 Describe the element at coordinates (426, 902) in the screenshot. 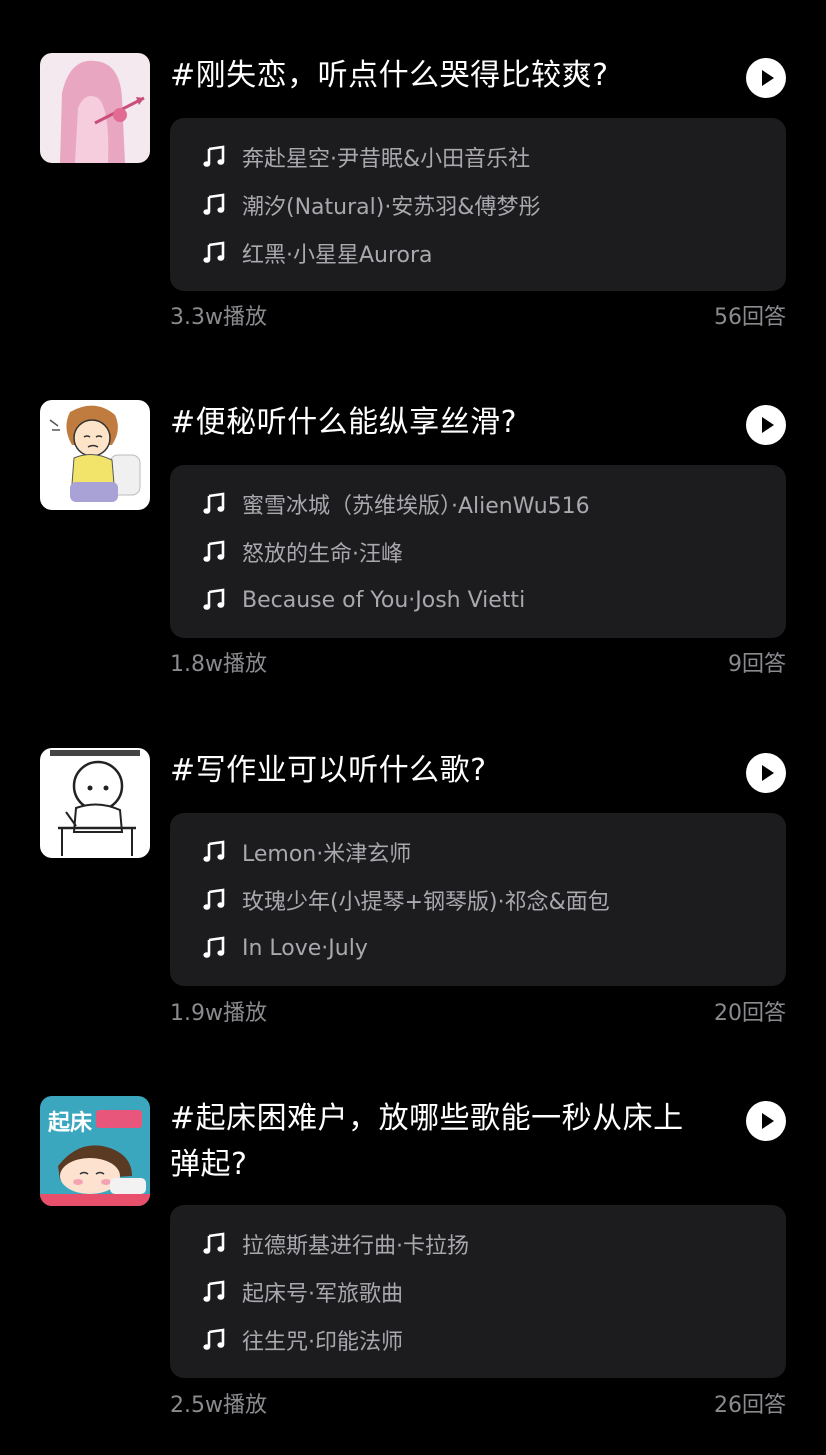

I see `song-label: 玫瑰少年(小提琴+钢琴版)·祁念&面包` at that location.